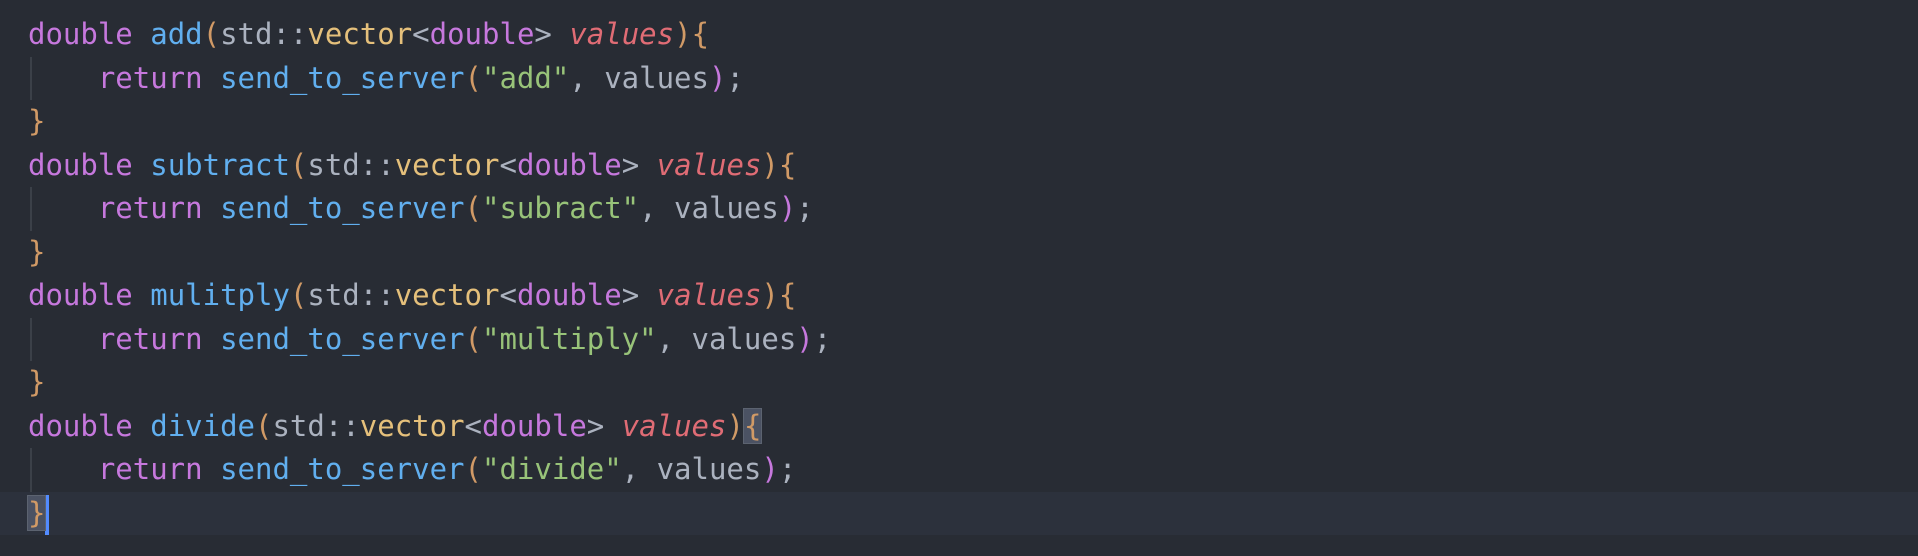 This screenshot has height=556, width=1918. What do you see at coordinates (36, 512) in the screenshot?
I see `closing-brace-highlight: }` at bounding box center [36, 512].